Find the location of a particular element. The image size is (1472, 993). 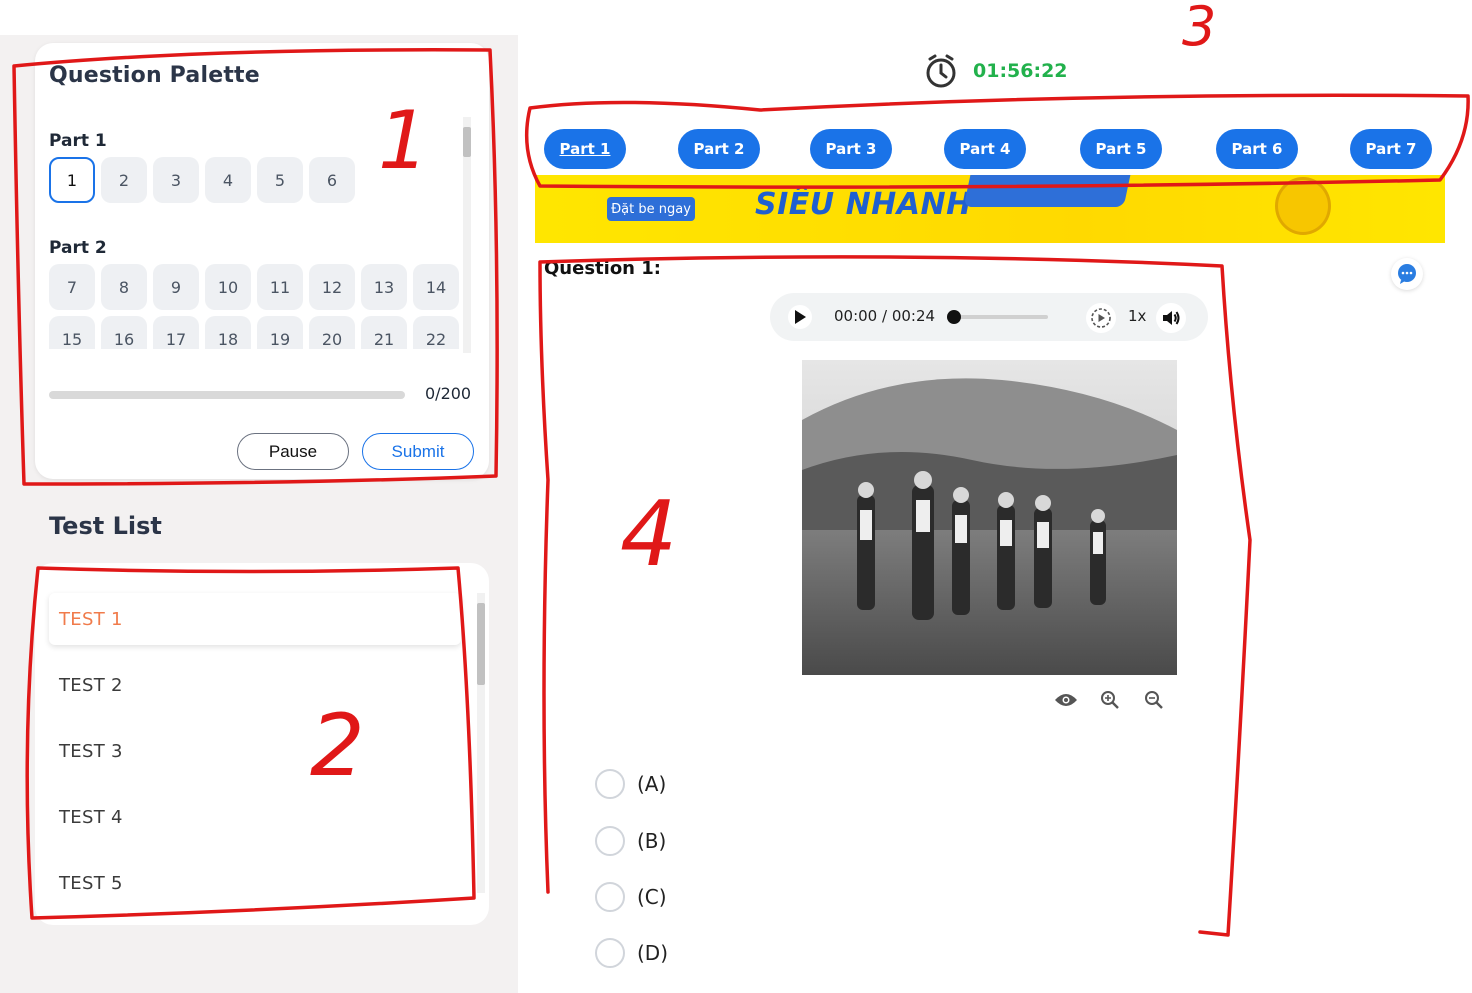

test-list-title: Test List is located at coordinates (105, 526).